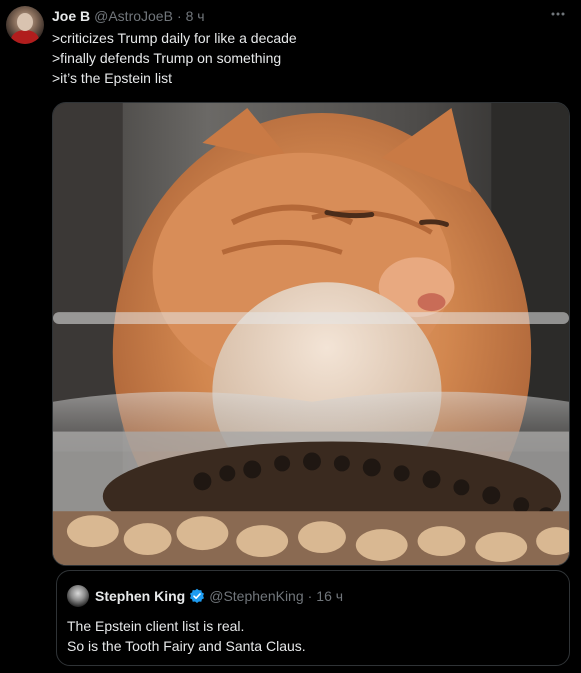  I want to click on author-avatar, so click(25, 25).